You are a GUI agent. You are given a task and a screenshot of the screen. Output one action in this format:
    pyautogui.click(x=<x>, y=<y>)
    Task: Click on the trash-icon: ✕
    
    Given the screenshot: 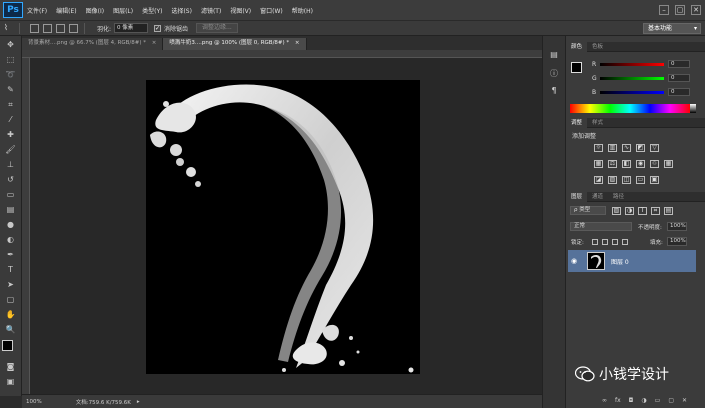 What is the action you would take?
    pyautogui.click(x=684, y=400)
    